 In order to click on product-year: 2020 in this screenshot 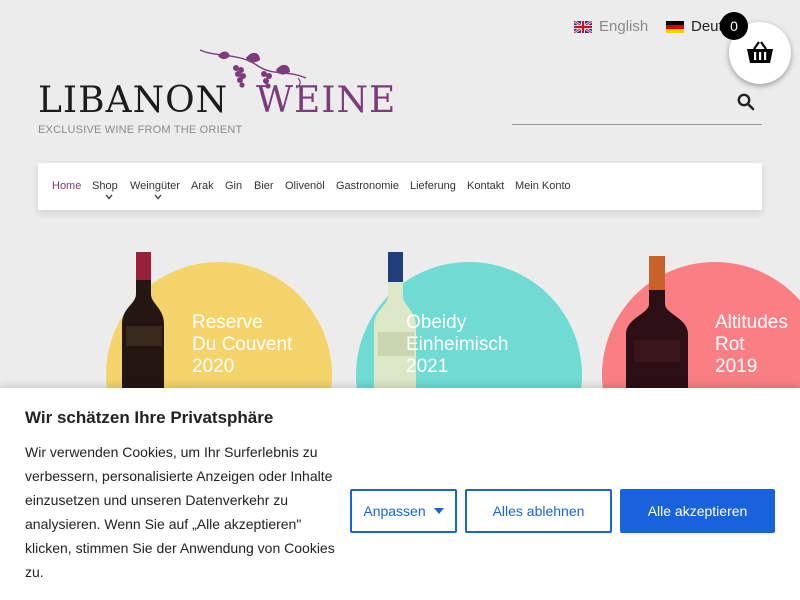, I will do `click(213, 366)`.